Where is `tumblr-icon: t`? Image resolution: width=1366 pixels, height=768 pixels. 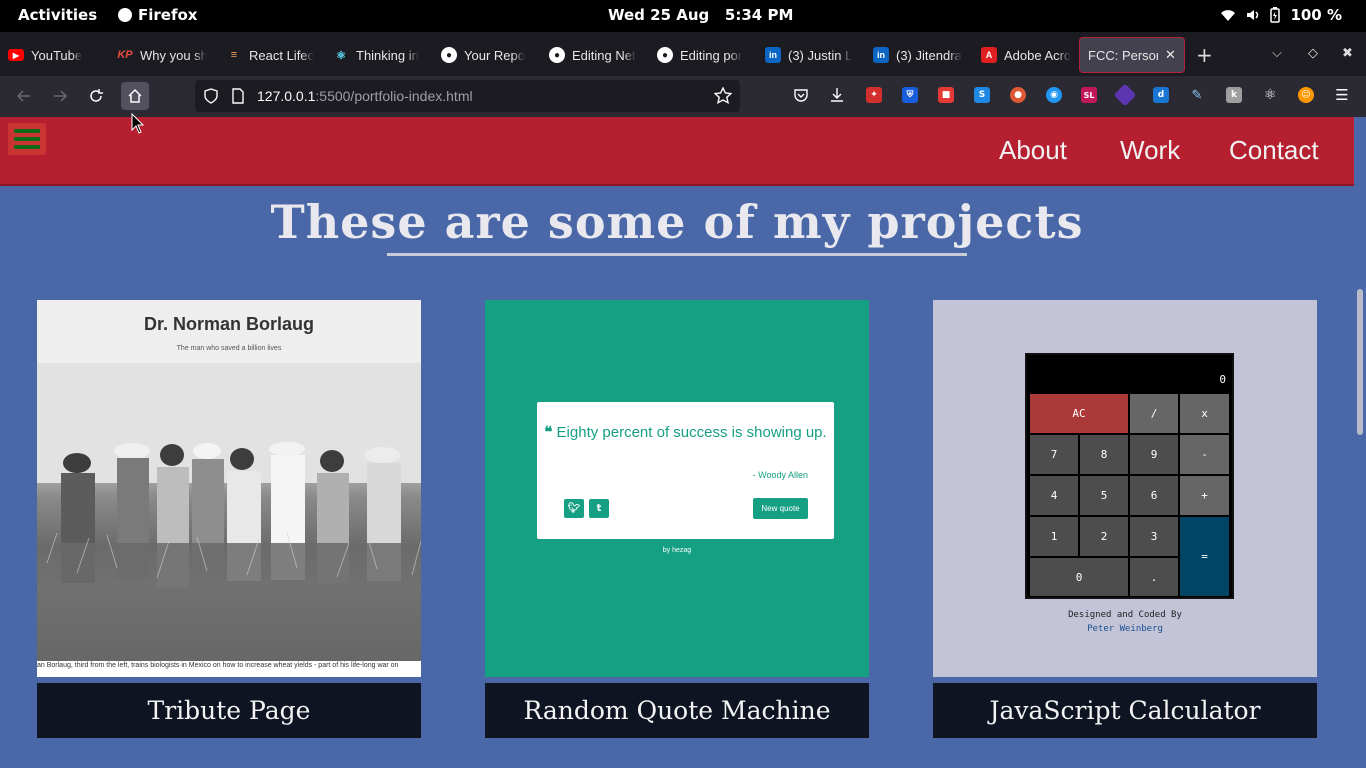 tumblr-icon: t is located at coordinates (599, 508).